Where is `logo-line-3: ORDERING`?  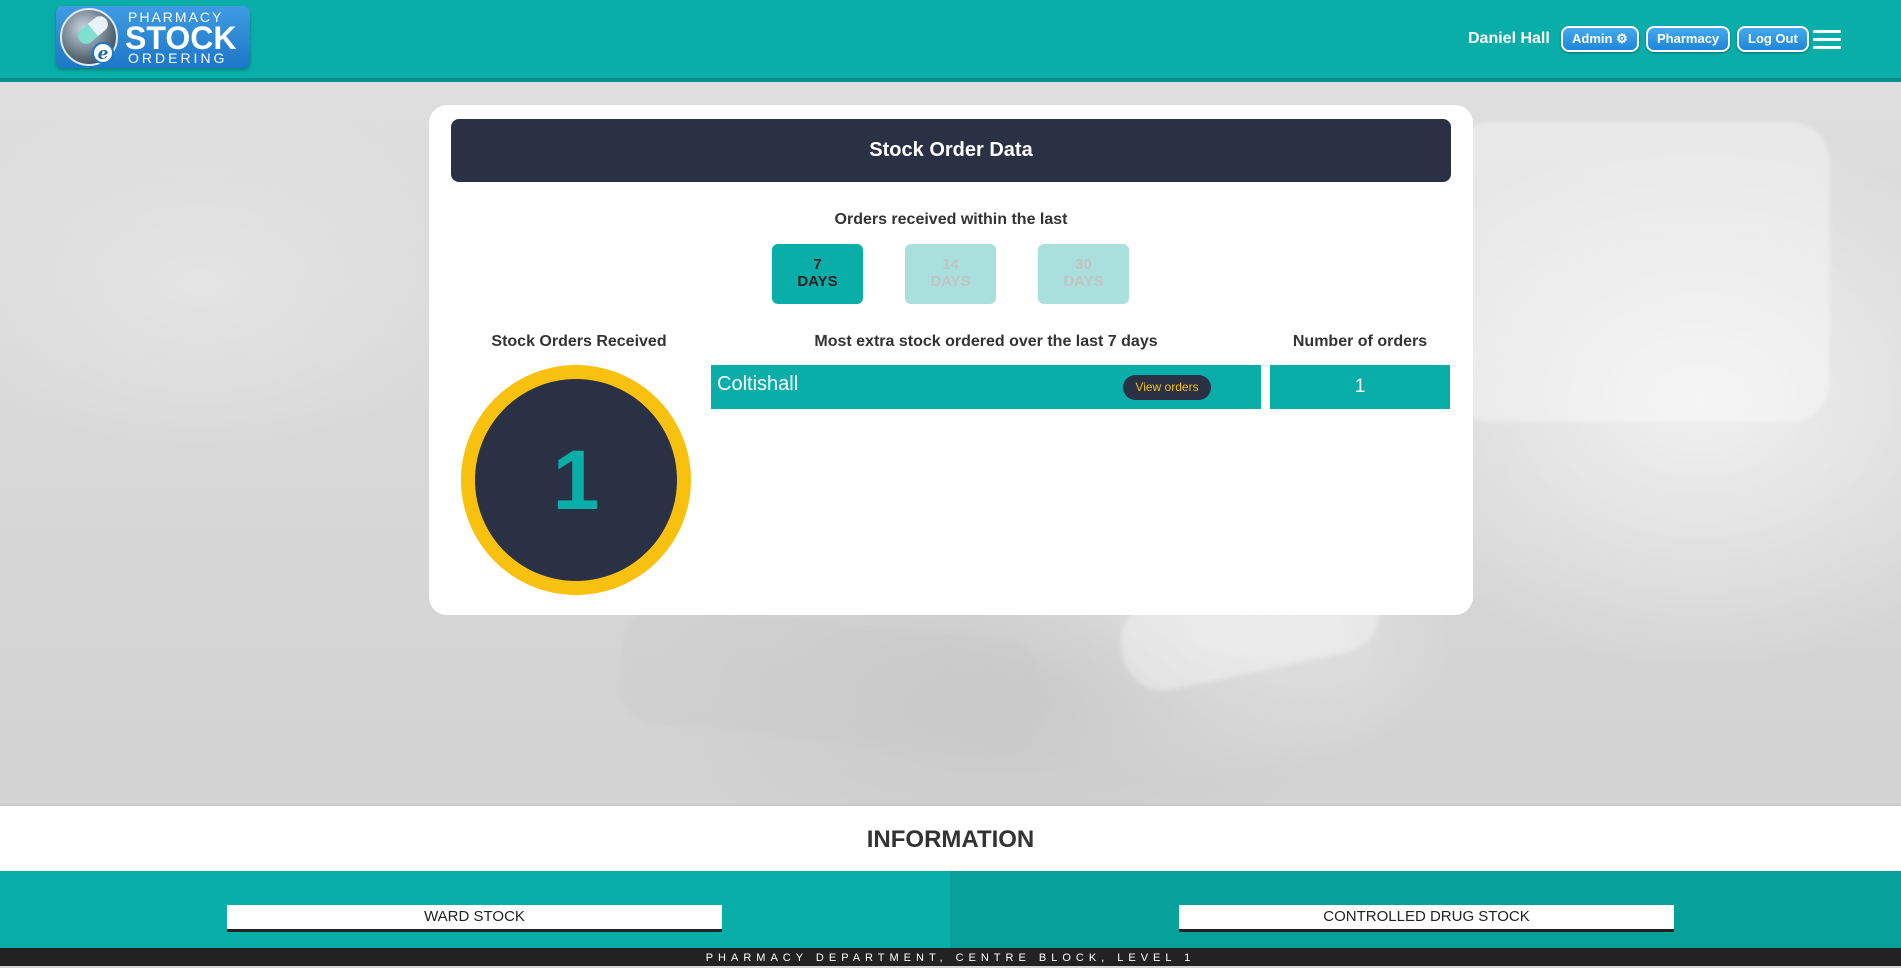
logo-line-3: ORDERING is located at coordinates (178, 58).